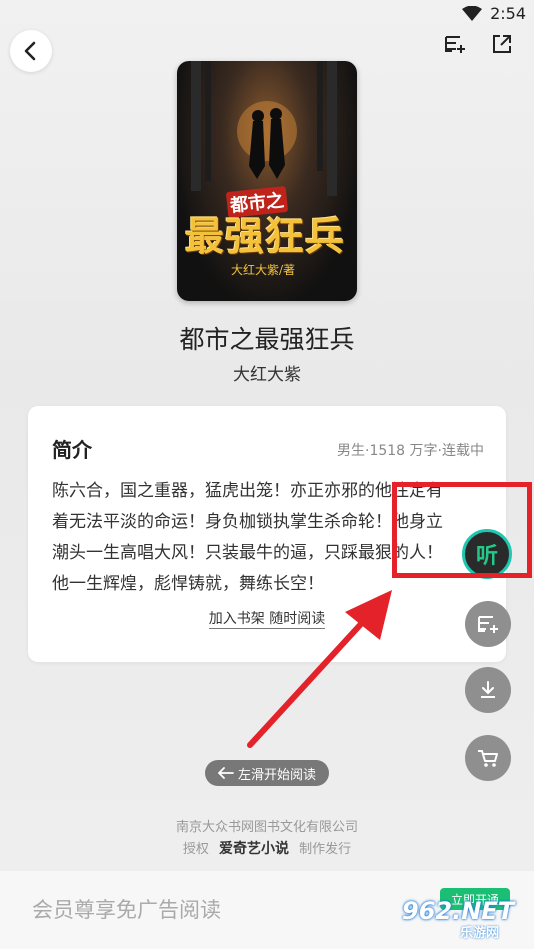 The width and height of the screenshot is (534, 949). I want to click on status-time: 2:54, so click(508, 13).